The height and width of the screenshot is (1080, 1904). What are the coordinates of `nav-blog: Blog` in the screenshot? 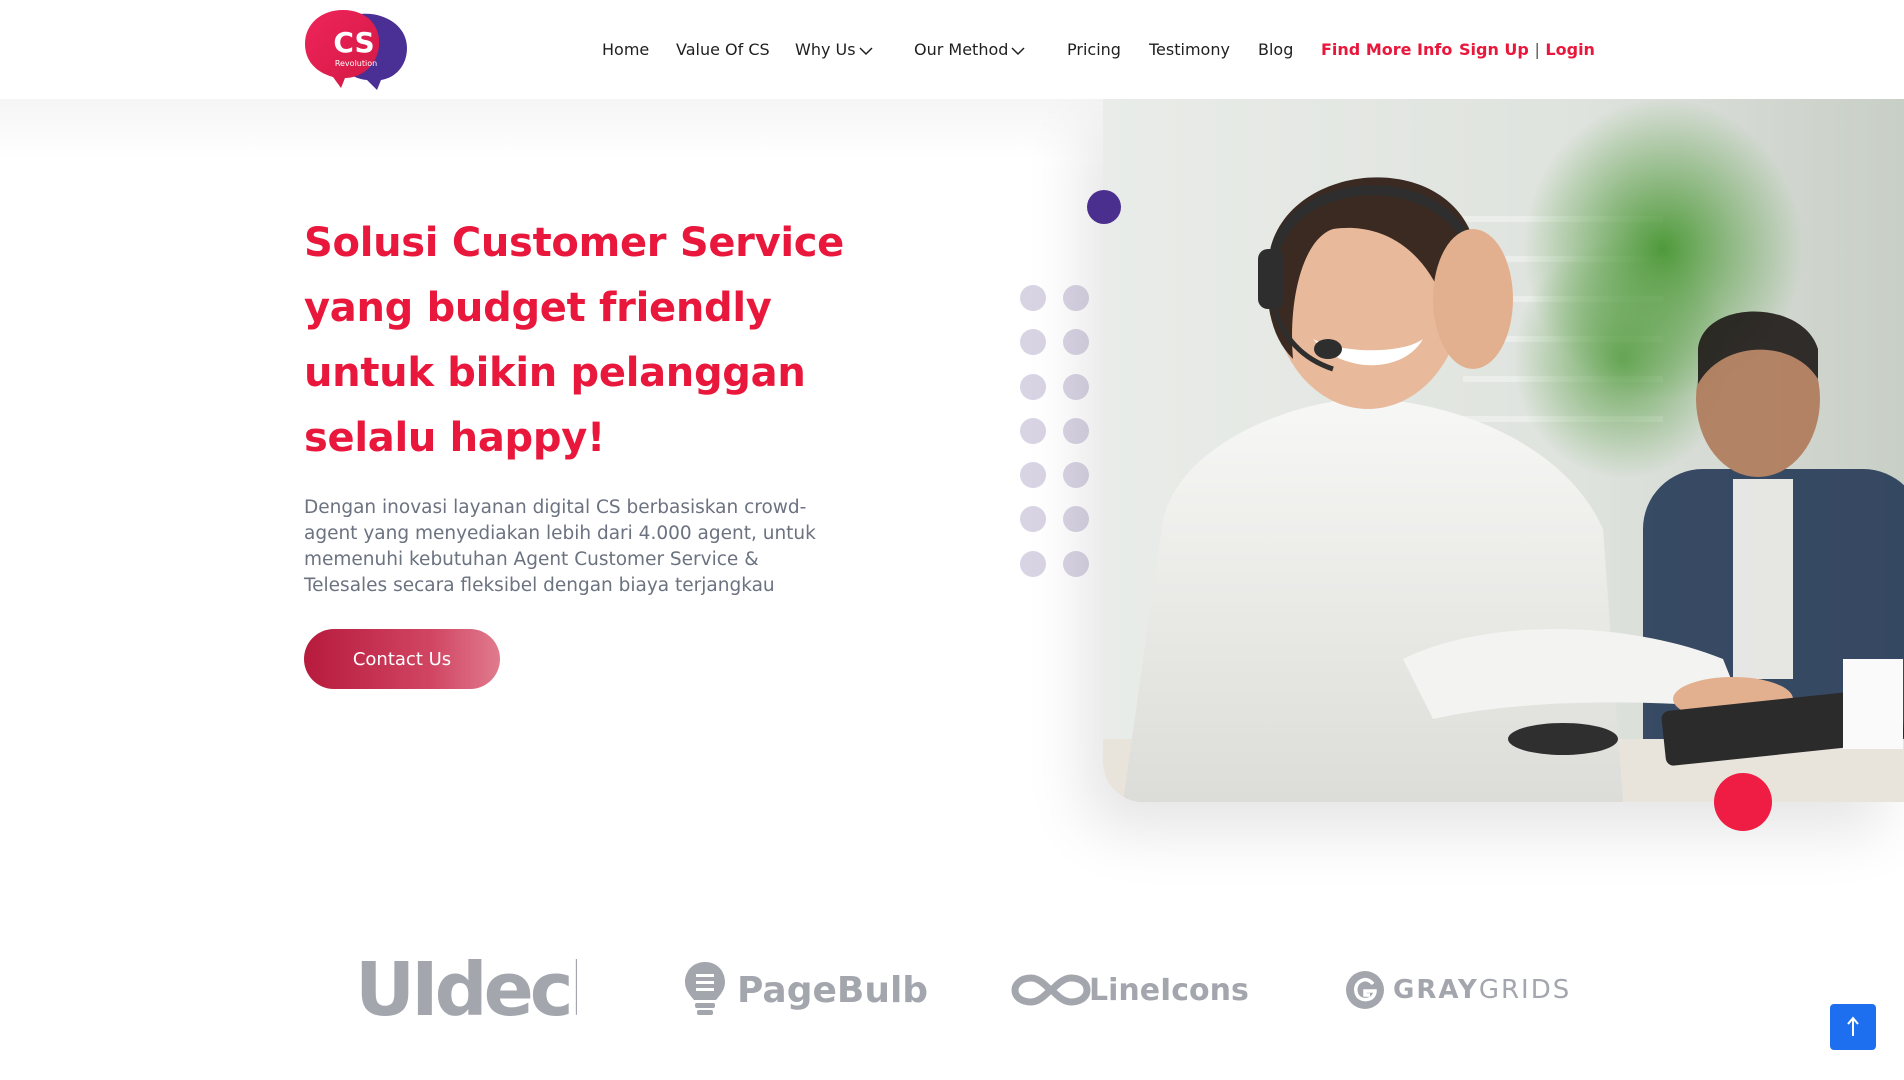 It's located at (1275, 50).